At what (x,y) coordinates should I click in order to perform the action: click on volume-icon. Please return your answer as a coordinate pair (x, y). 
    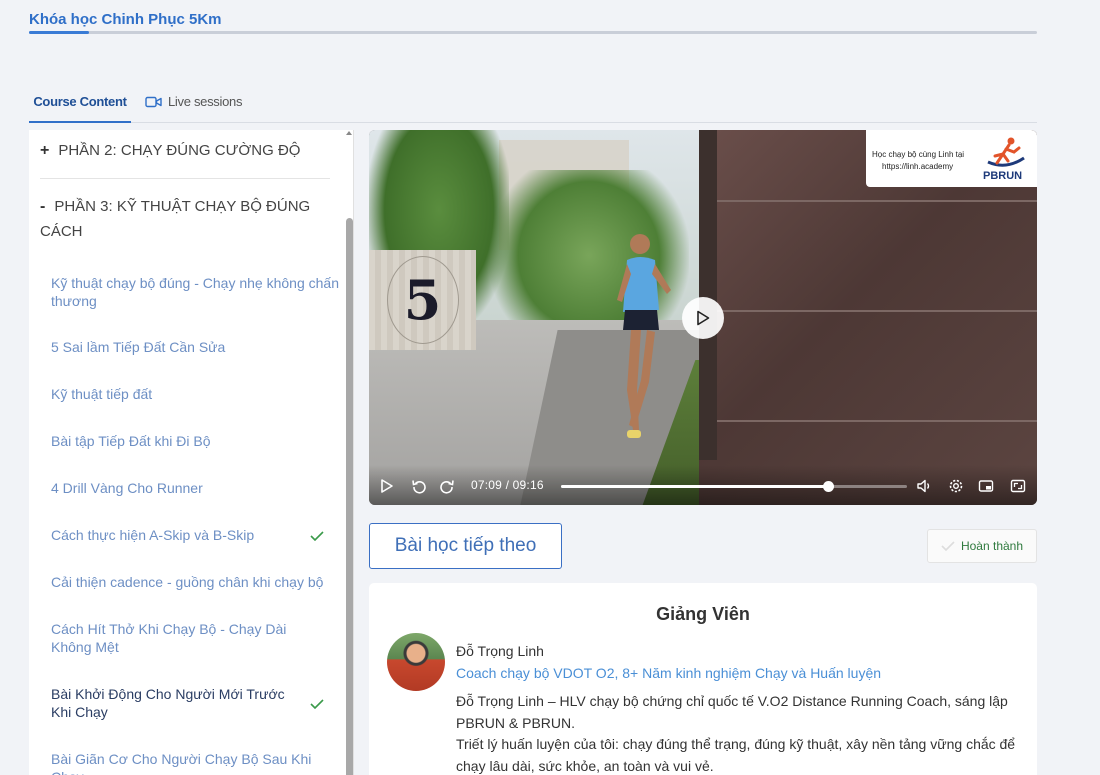
    Looking at the image, I should click on (924, 486).